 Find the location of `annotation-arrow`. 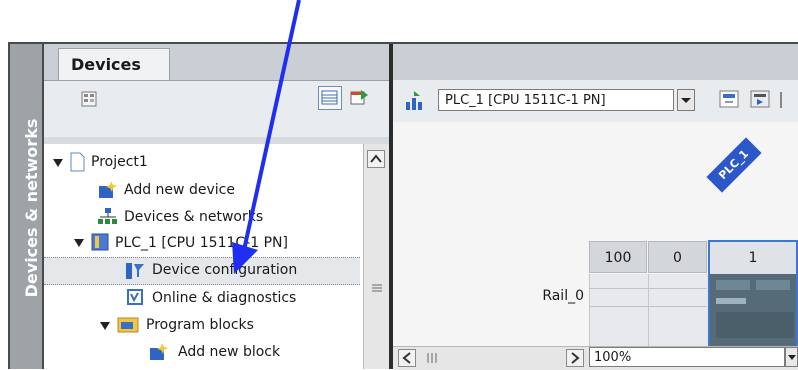

annotation-arrow is located at coordinates (266, 137).